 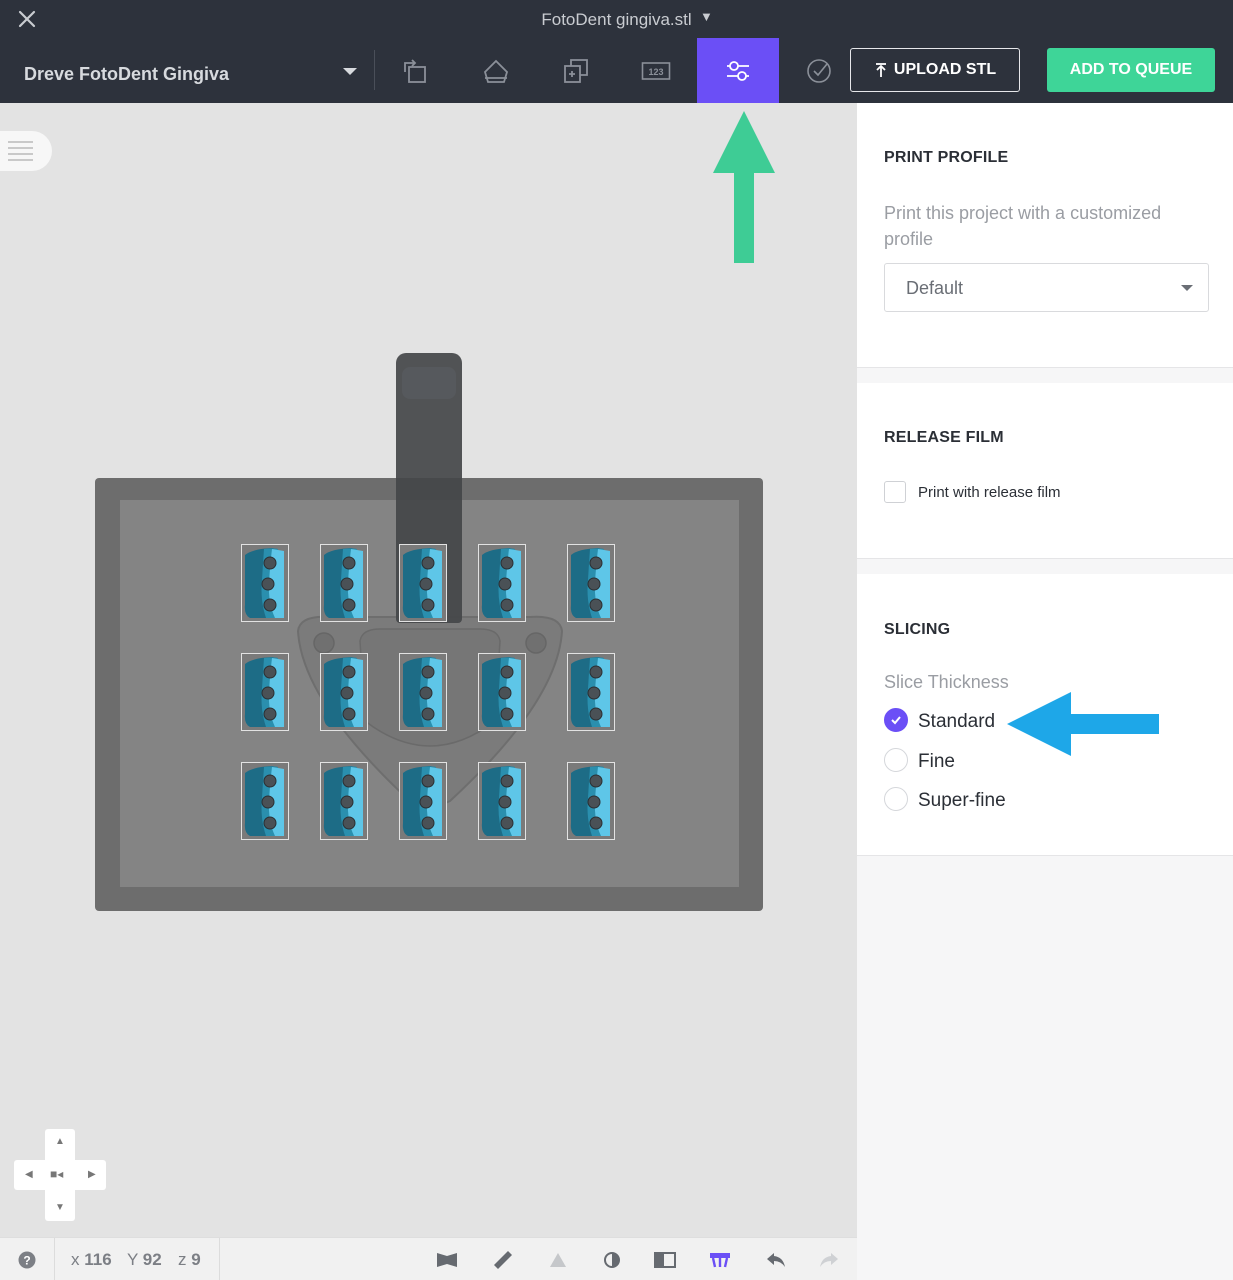 What do you see at coordinates (829, 1260) in the screenshot?
I see `redo-icon` at bounding box center [829, 1260].